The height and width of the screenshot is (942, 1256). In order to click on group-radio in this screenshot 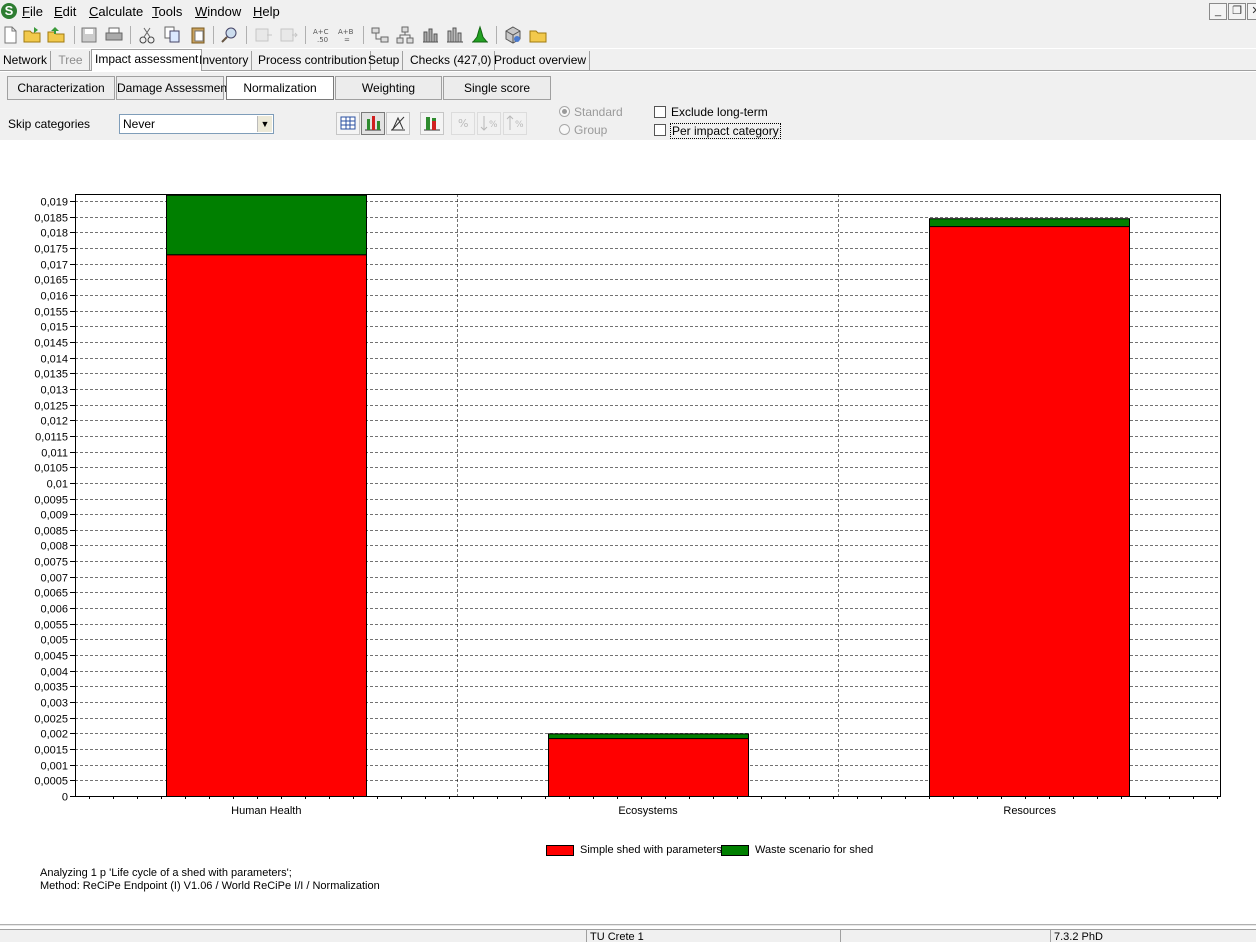, I will do `click(564, 129)`.